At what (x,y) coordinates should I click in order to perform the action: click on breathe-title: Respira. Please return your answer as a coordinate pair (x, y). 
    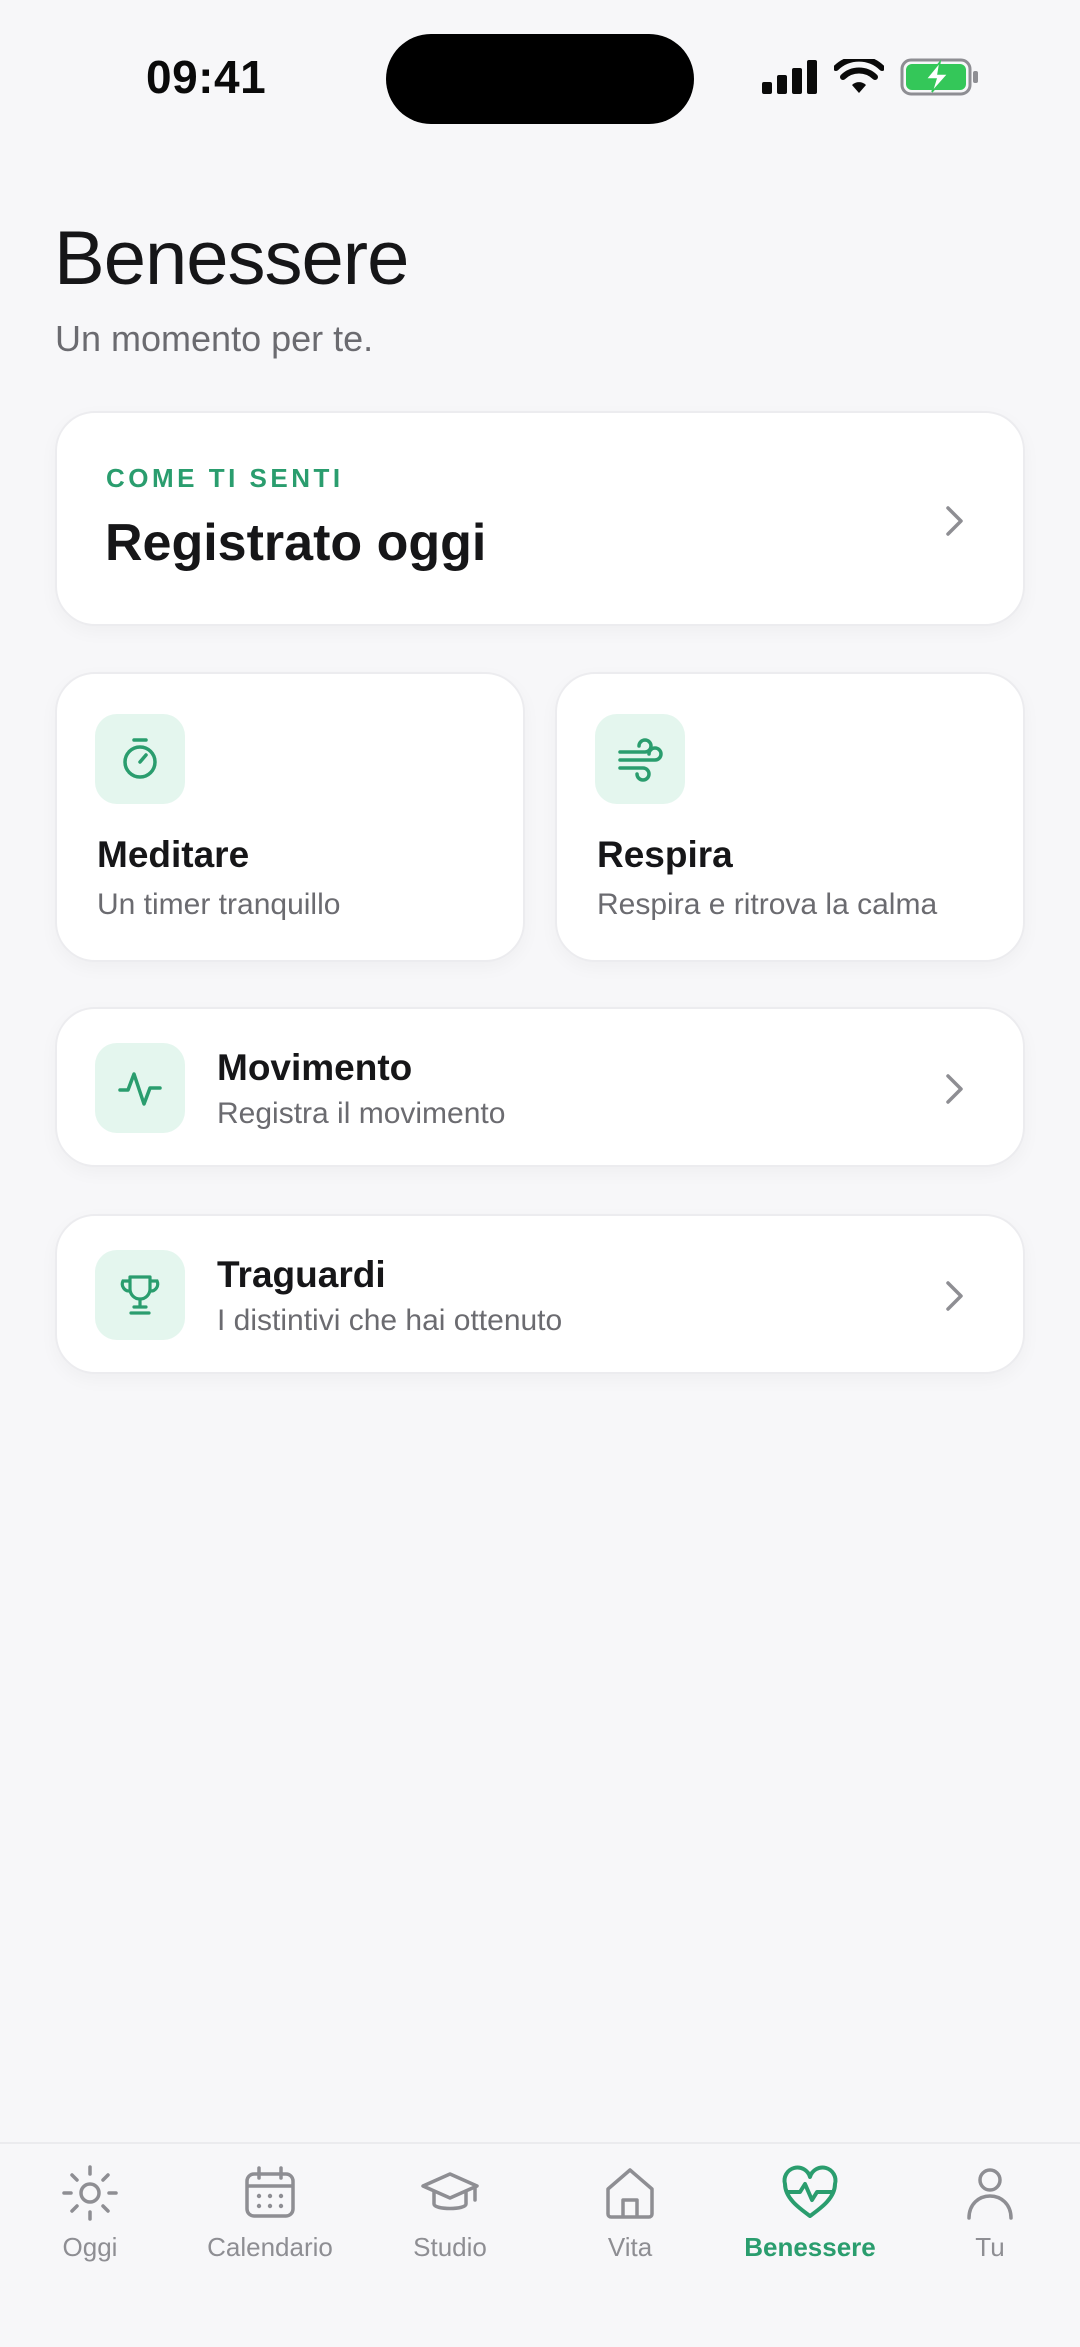
    Looking at the image, I should click on (665, 854).